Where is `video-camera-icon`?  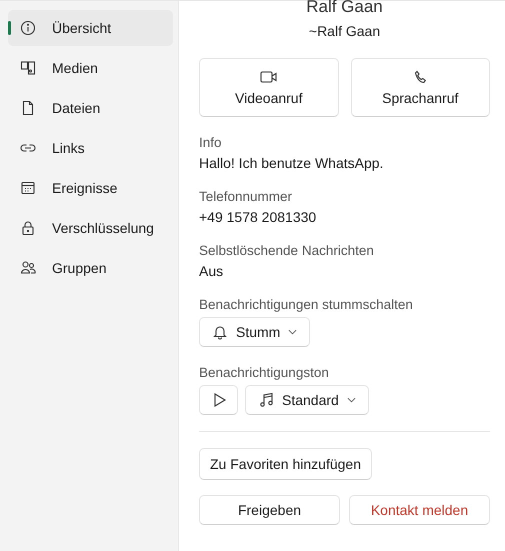
video-camera-icon is located at coordinates (269, 77).